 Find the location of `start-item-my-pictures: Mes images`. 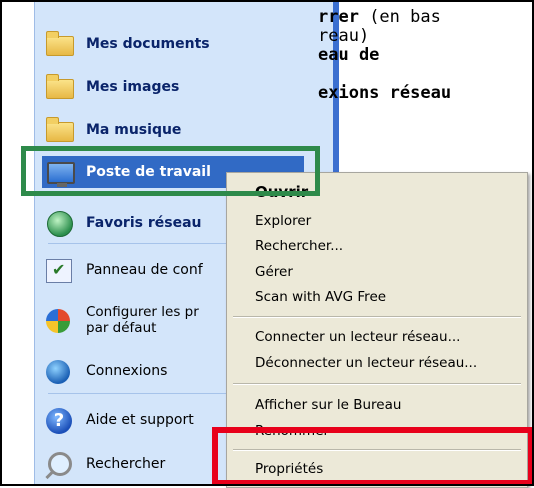

start-item-my-pictures: Mes images is located at coordinates (110, 87).